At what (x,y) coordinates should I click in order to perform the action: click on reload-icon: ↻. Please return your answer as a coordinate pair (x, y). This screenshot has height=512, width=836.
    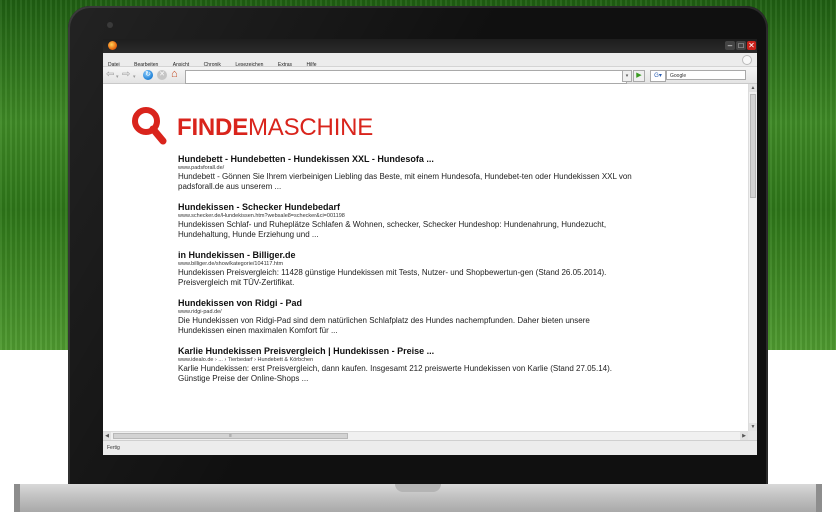
    Looking at the image, I should click on (148, 75).